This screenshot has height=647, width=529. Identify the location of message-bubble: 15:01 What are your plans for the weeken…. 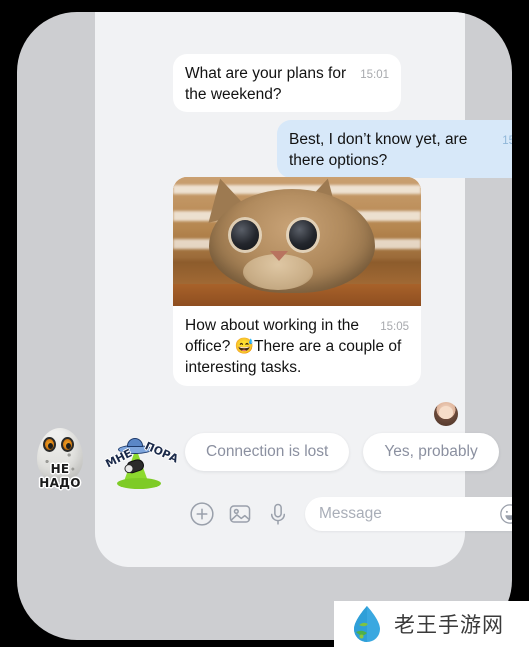
(287, 83).